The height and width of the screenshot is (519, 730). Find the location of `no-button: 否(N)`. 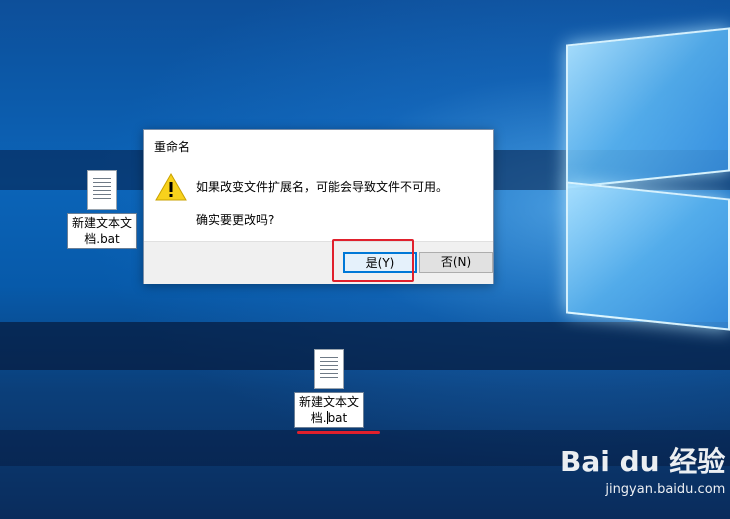

no-button: 否(N) is located at coordinates (456, 262).